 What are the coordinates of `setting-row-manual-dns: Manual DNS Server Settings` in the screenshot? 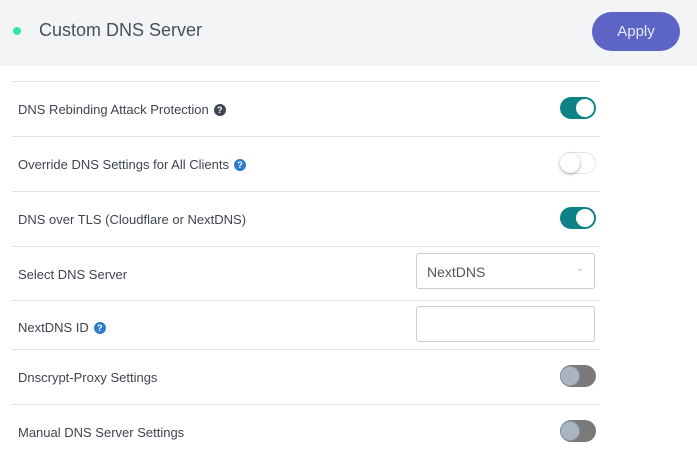 It's located at (306, 432).